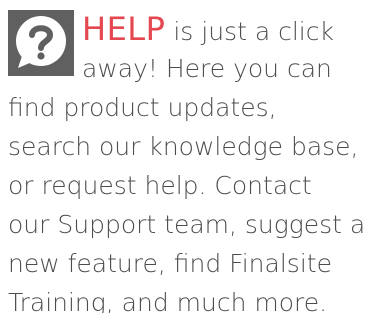  Describe the element at coordinates (170, 263) in the screenshot. I see `help-text-line-7: new feature, find Finalsite` at that location.